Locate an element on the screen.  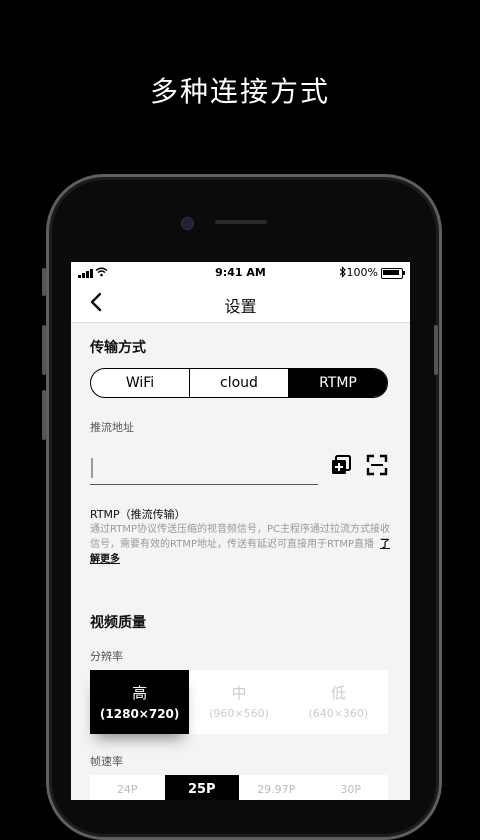
resolution-option-low: 低 (640×360) is located at coordinates (338, 702).